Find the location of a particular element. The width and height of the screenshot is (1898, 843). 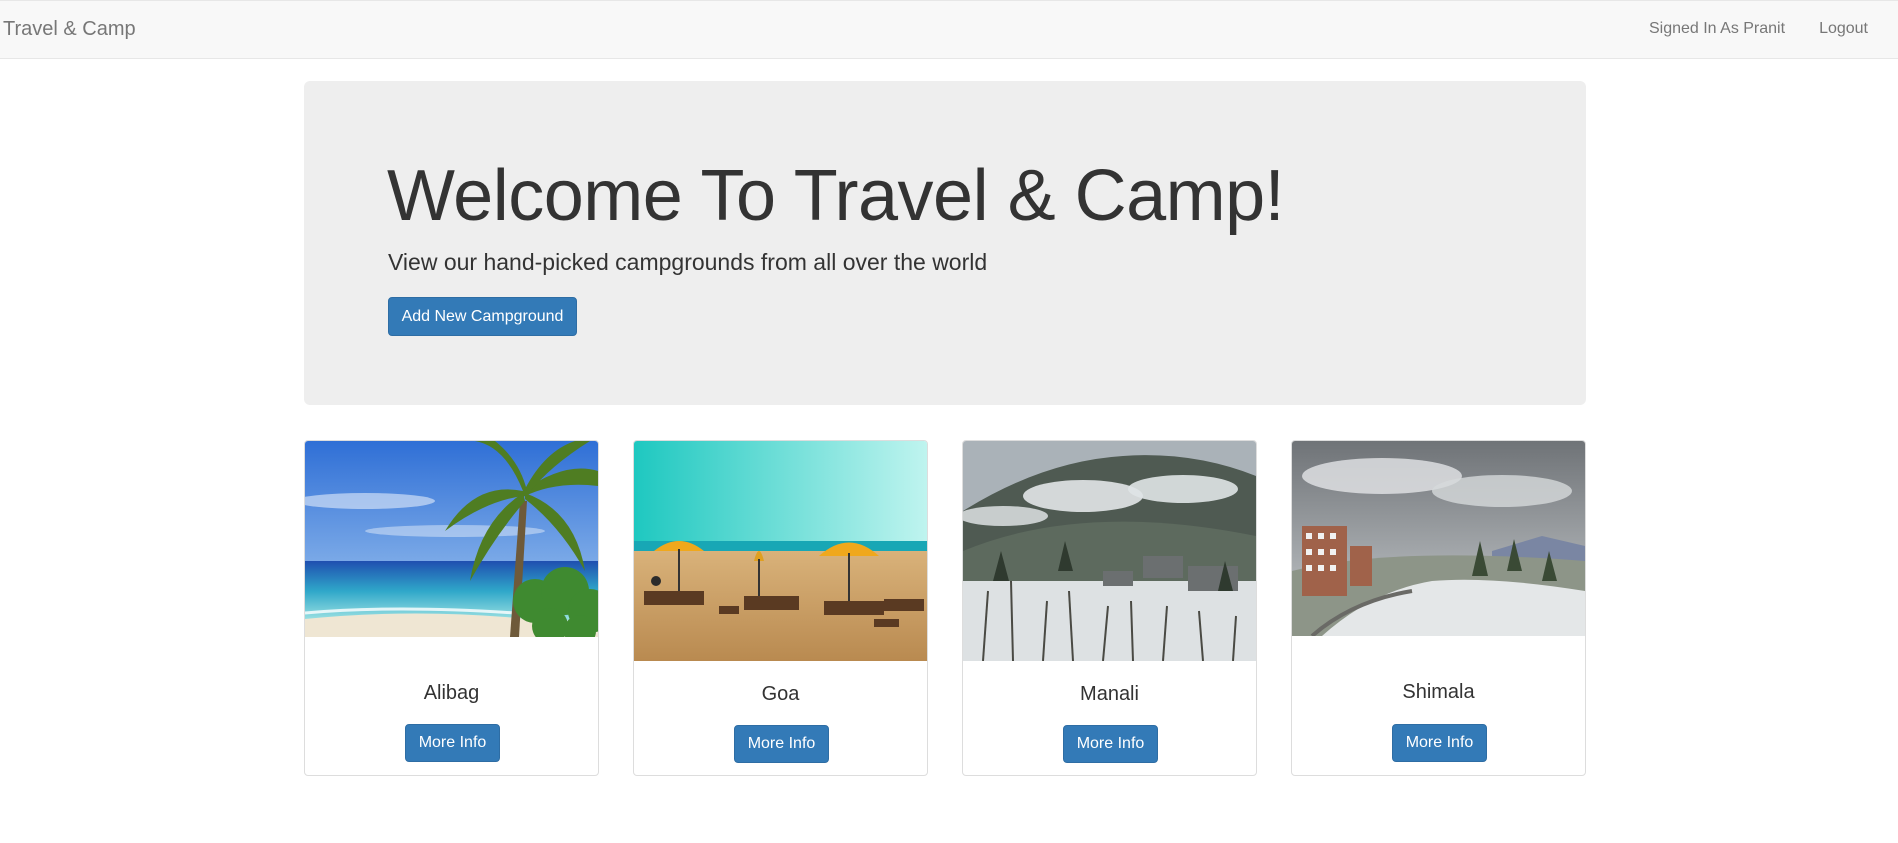

signed-in-link: Signed In As Pranit is located at coordinates (1717, 29).